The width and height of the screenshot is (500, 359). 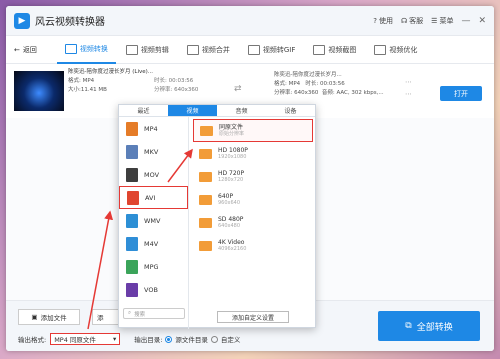 I want to click on screenshot-icon, so click(x=319, y=49).